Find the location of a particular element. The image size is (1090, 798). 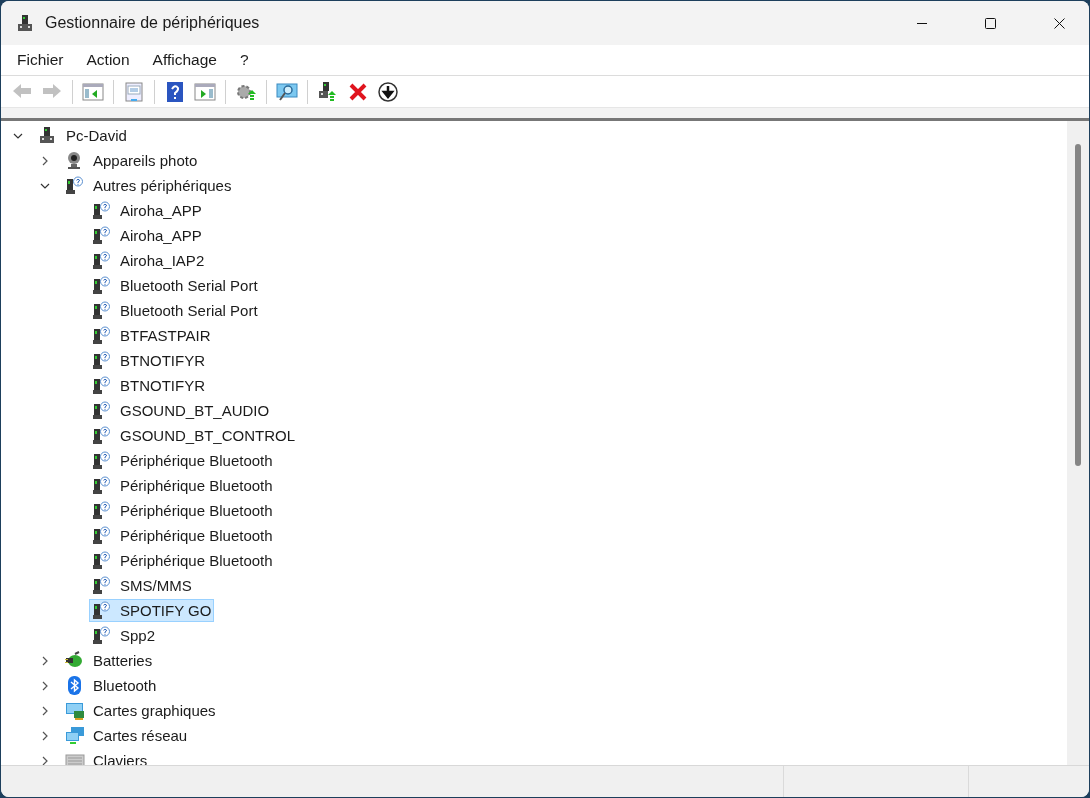

minimize-icon is located at coordinates (921, 23).